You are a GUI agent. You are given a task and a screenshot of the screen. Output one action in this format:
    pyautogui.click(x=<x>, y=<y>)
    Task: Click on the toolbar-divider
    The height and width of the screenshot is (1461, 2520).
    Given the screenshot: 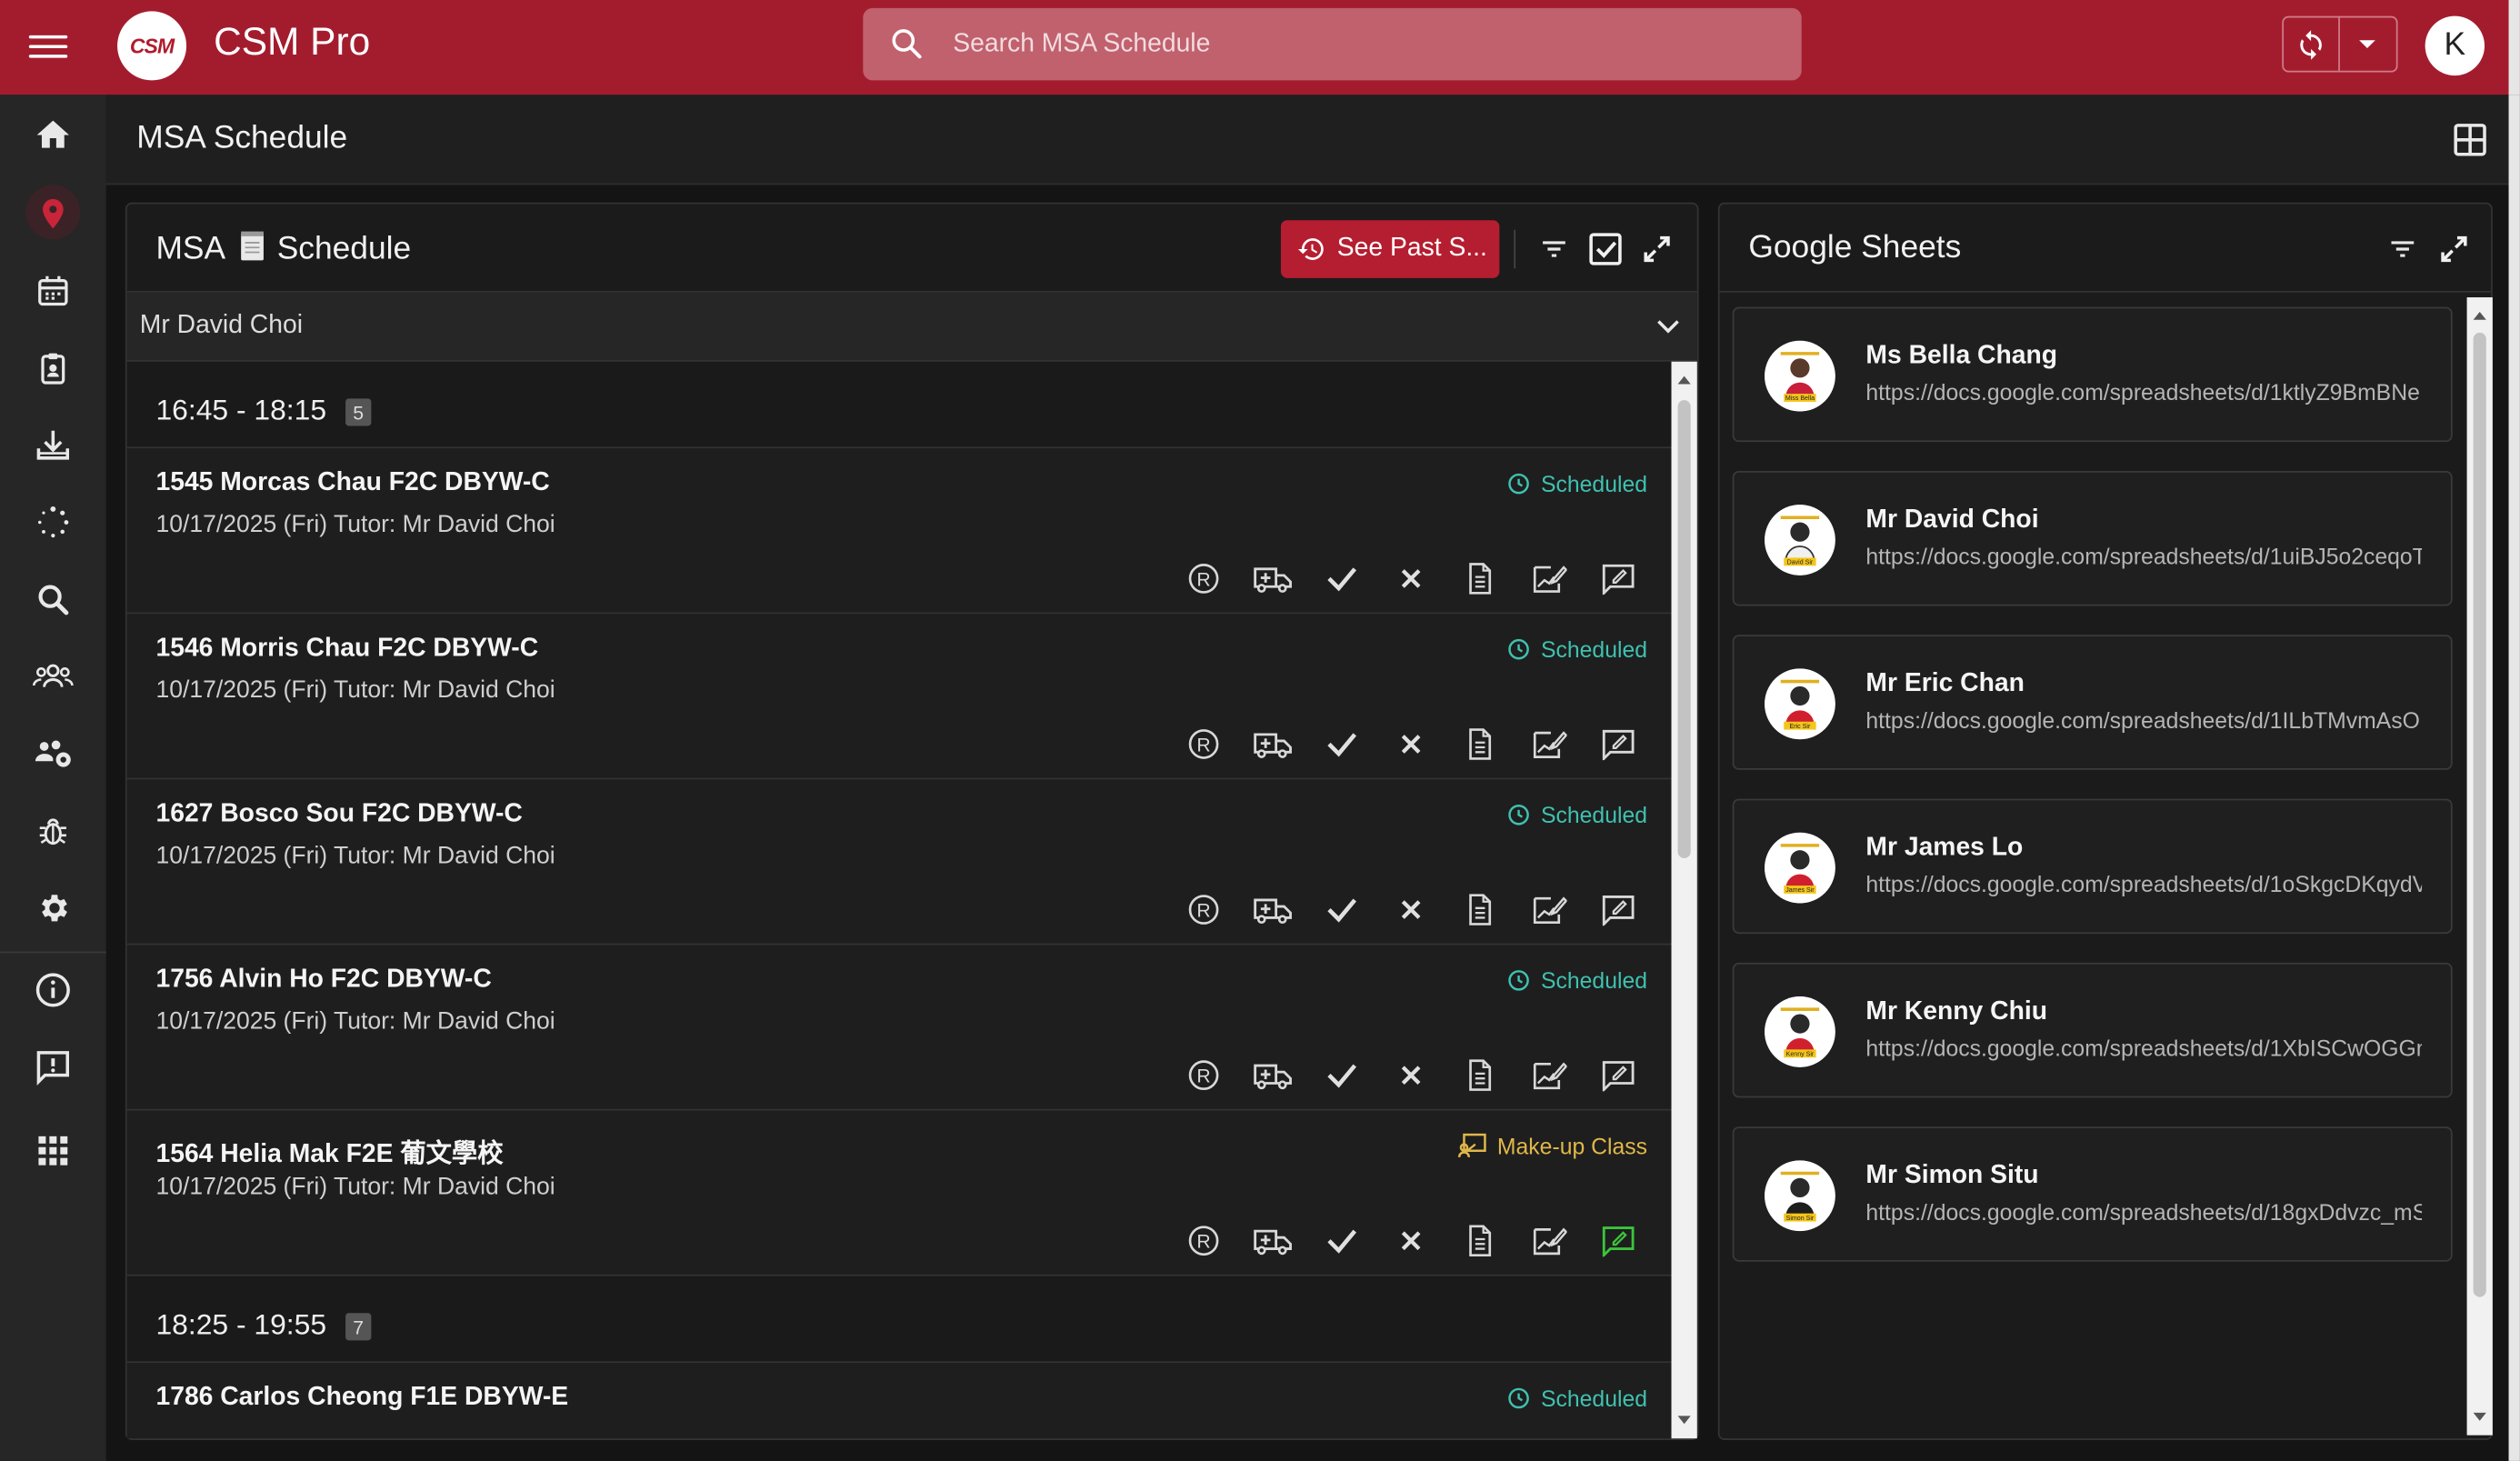 What is the action you would take?
    pyautogui.click(x=1515, y=249)
    